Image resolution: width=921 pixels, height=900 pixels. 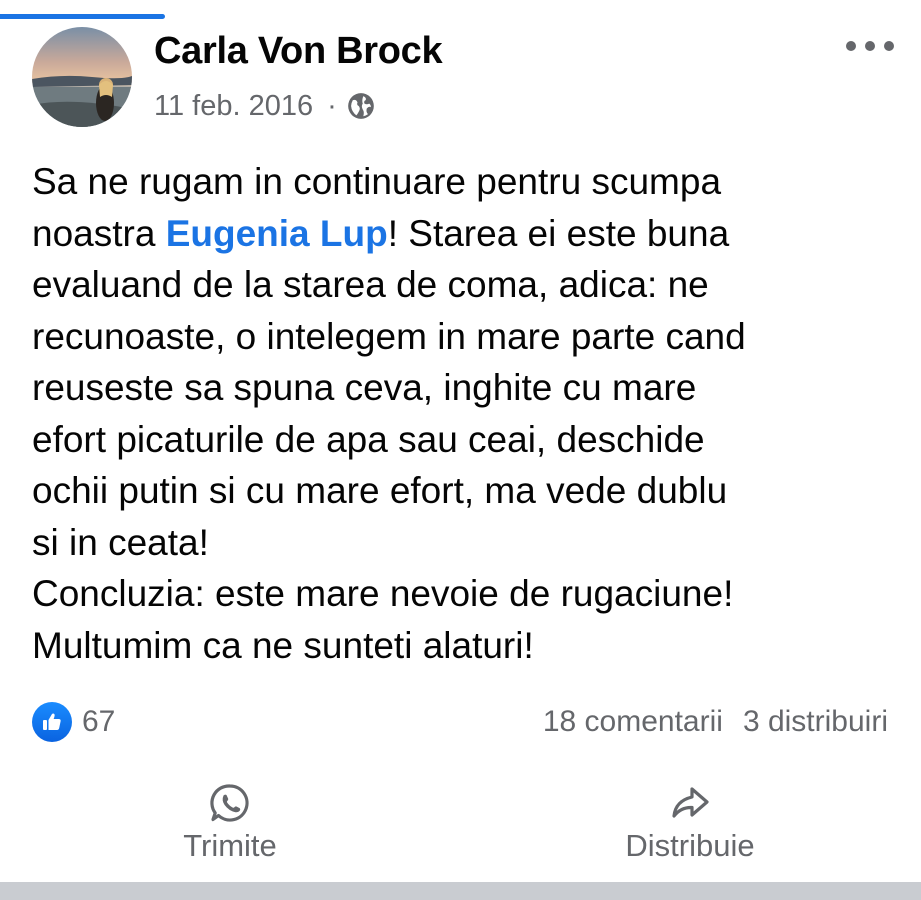 What do you see at coordinates (364, 387) in the screenshot?
I see `post-text-line: reuseste sa spuna ceva, inghite cu mare` at bounding box center [364, 387].